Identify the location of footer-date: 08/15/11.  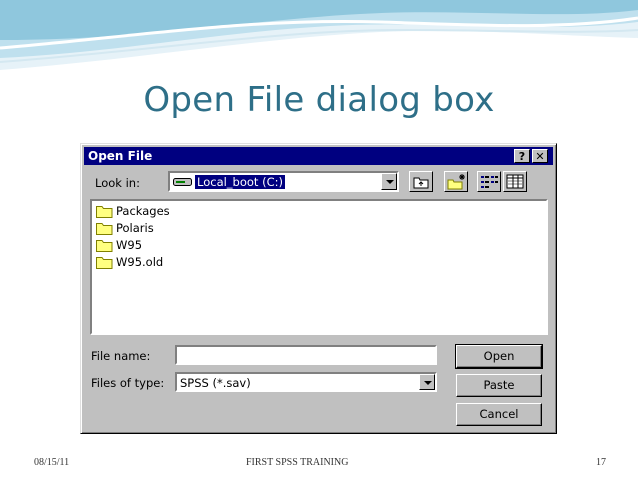
(52, 462).